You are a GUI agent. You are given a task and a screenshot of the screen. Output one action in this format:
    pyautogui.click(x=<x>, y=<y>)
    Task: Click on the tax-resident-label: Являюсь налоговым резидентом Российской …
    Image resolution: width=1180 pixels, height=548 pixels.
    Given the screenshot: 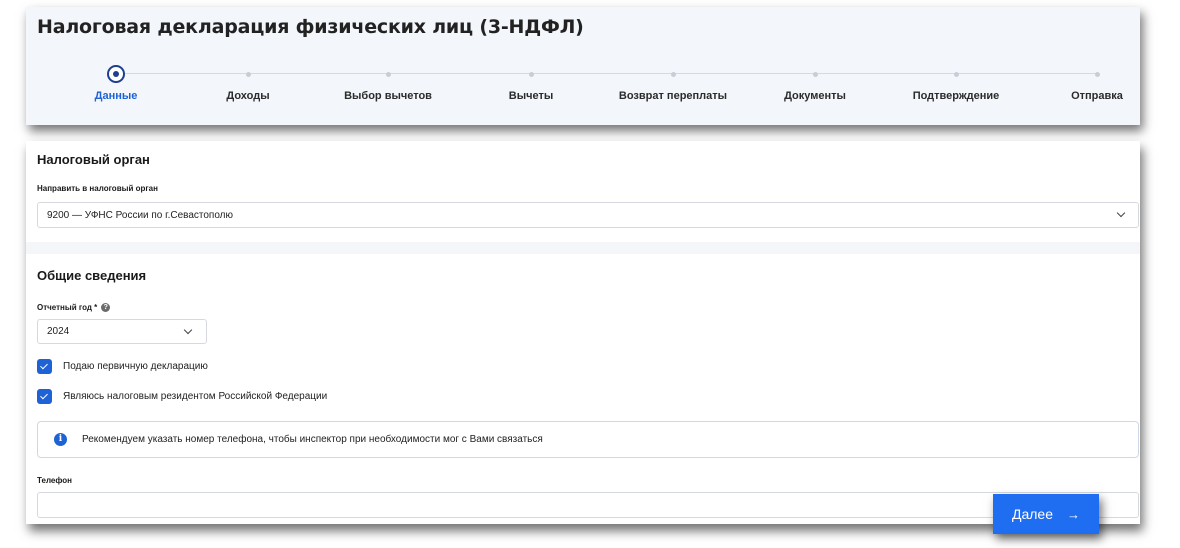 What is the action you would take?
    pyautogui.click(x=195, y=396)
    